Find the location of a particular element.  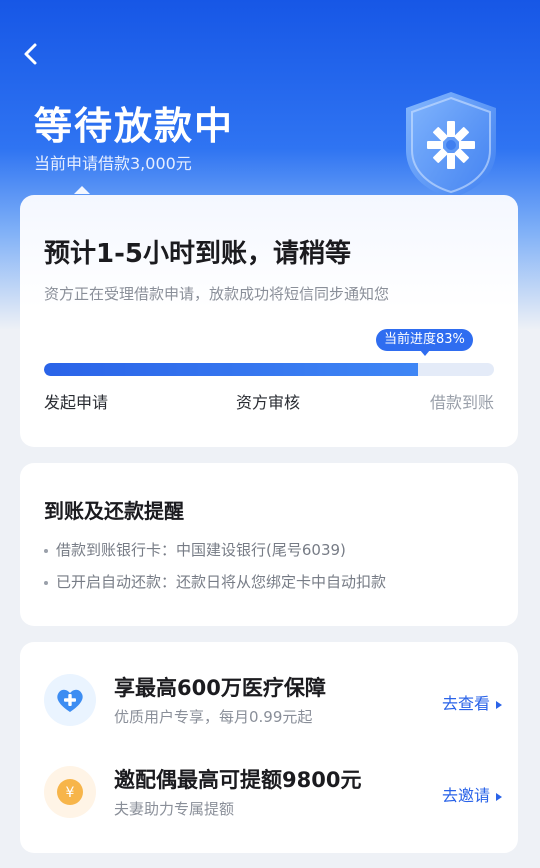

progress-track is located at coordinates (269, 369).